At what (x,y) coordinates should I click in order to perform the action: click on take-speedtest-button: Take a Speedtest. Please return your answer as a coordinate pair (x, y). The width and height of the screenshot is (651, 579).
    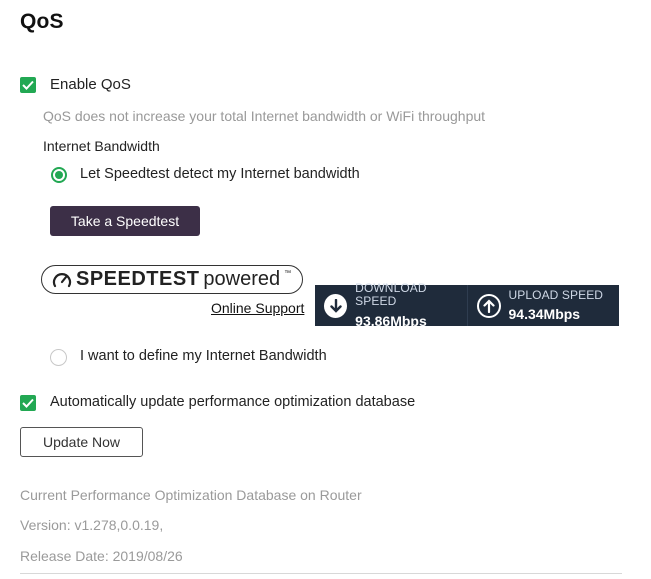
    Looking at the image, I should click on (125, 221).